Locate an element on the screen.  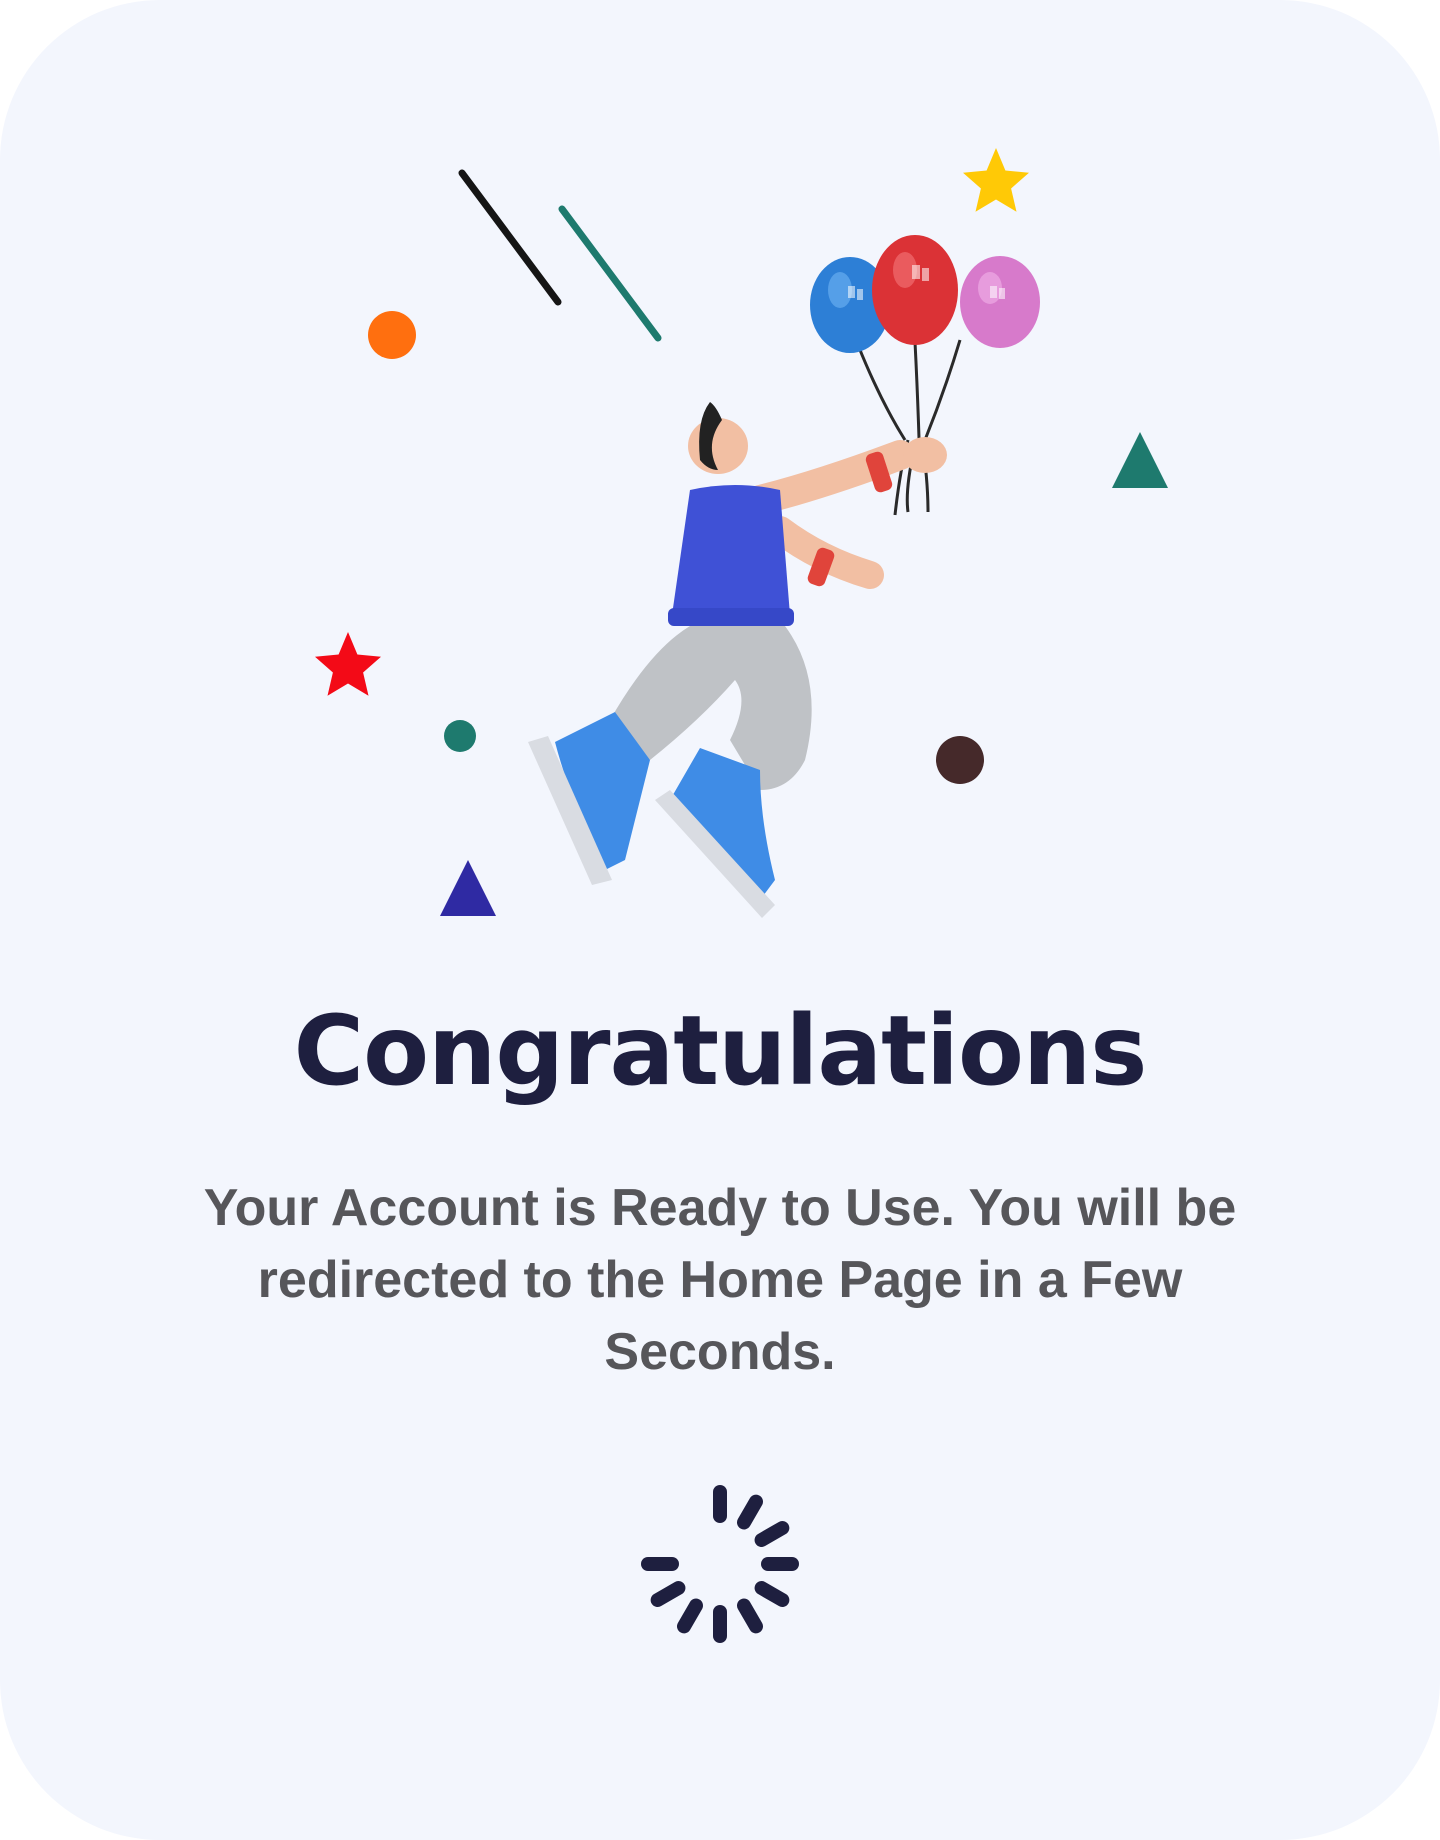
page-title: Congratulations is located at coordinates (720, 1051).